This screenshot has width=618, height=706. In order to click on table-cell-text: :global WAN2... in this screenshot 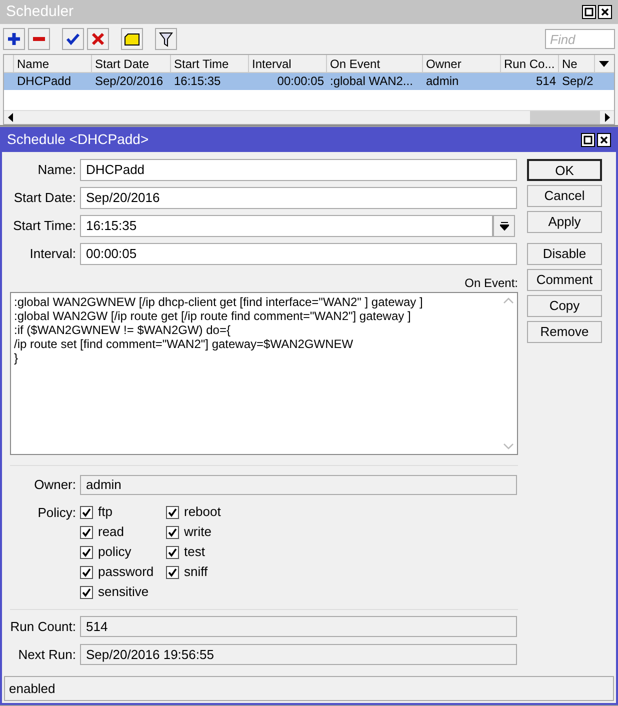, I will do `click(371, 81)`.